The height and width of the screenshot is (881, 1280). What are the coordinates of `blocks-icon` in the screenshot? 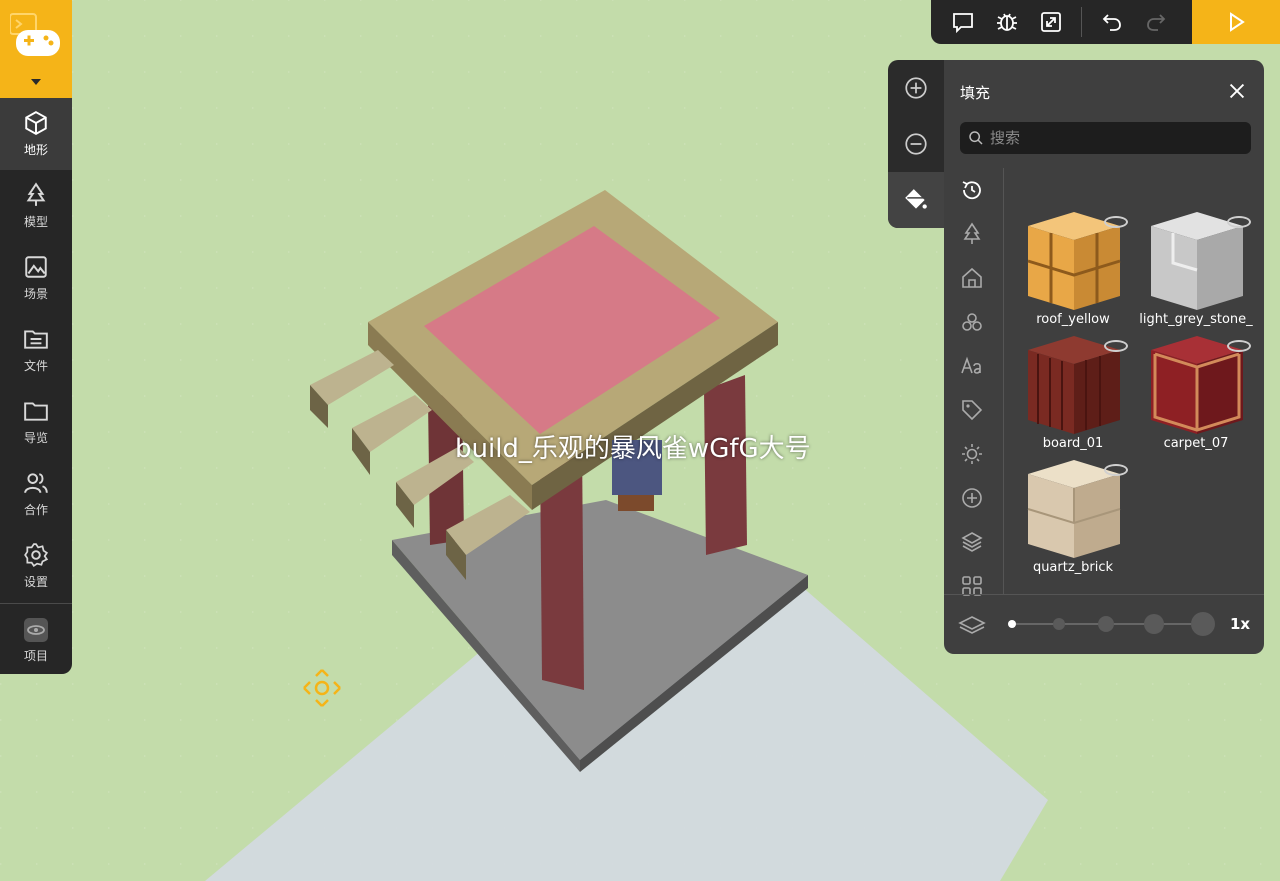 It's located at (972, 322).